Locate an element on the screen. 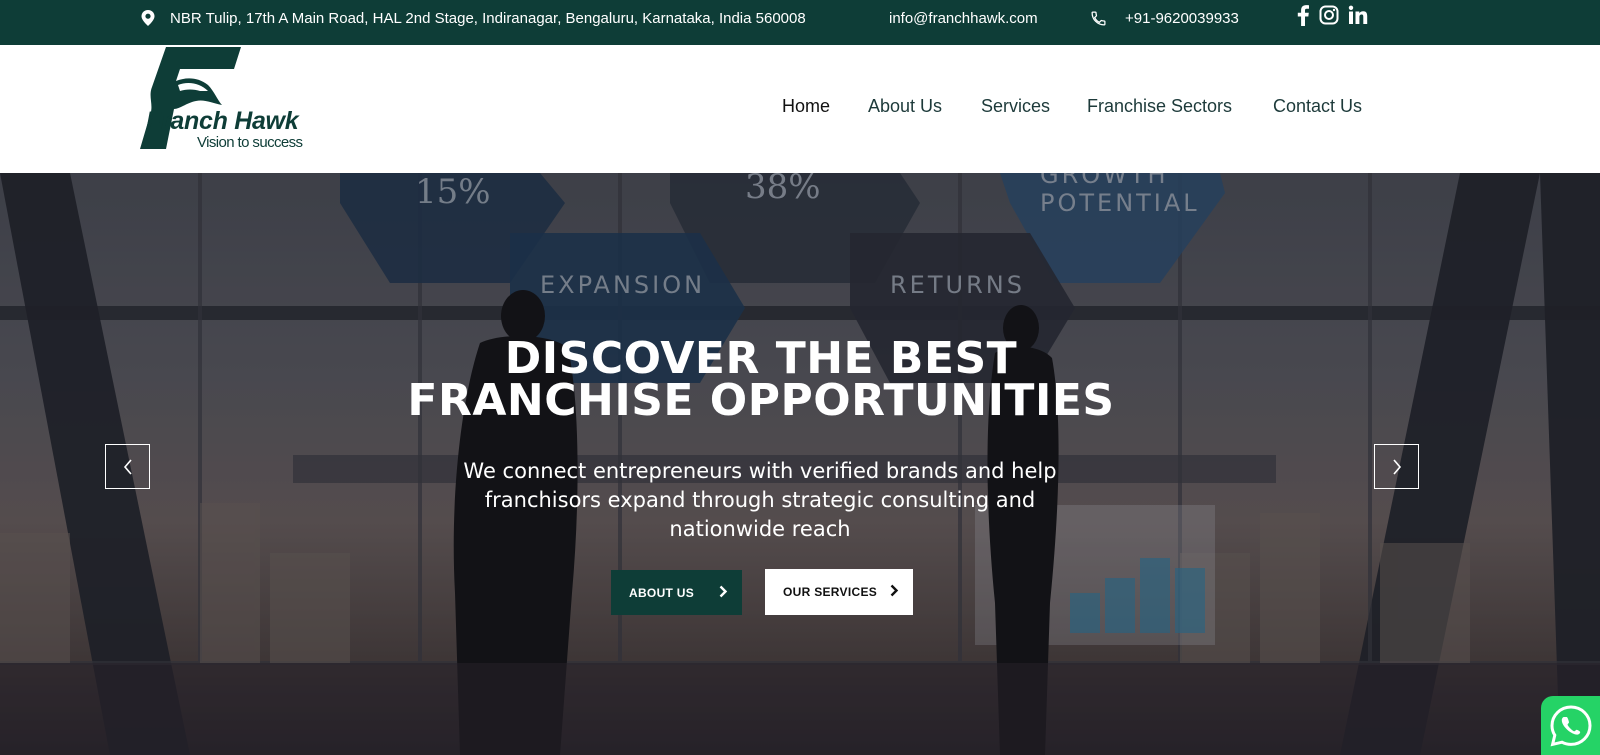 The image size is (1600, 755). brand-tagline: Vision to success is located at coordinates (250, 142).